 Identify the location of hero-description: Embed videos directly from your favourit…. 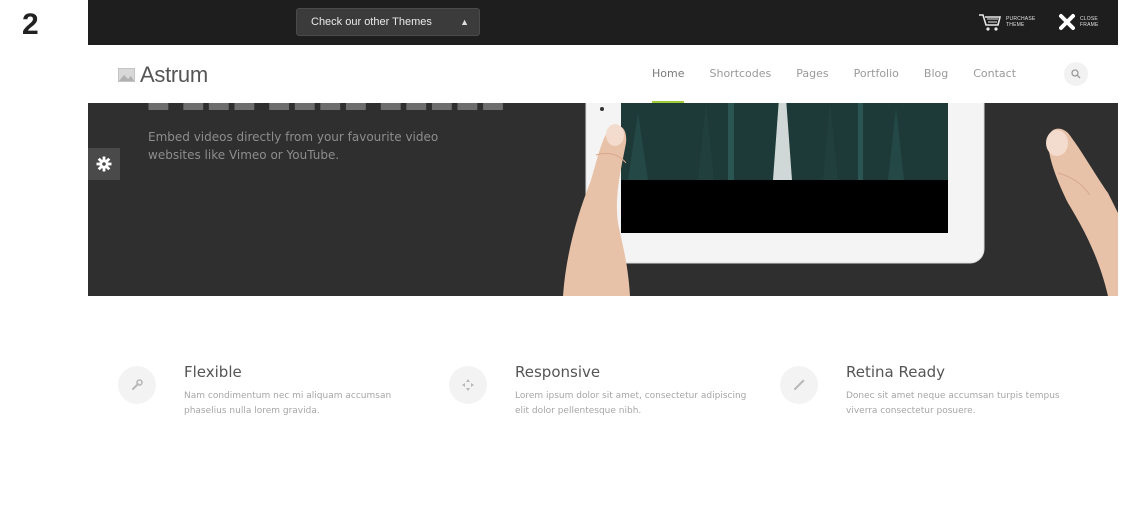
(293, 146).